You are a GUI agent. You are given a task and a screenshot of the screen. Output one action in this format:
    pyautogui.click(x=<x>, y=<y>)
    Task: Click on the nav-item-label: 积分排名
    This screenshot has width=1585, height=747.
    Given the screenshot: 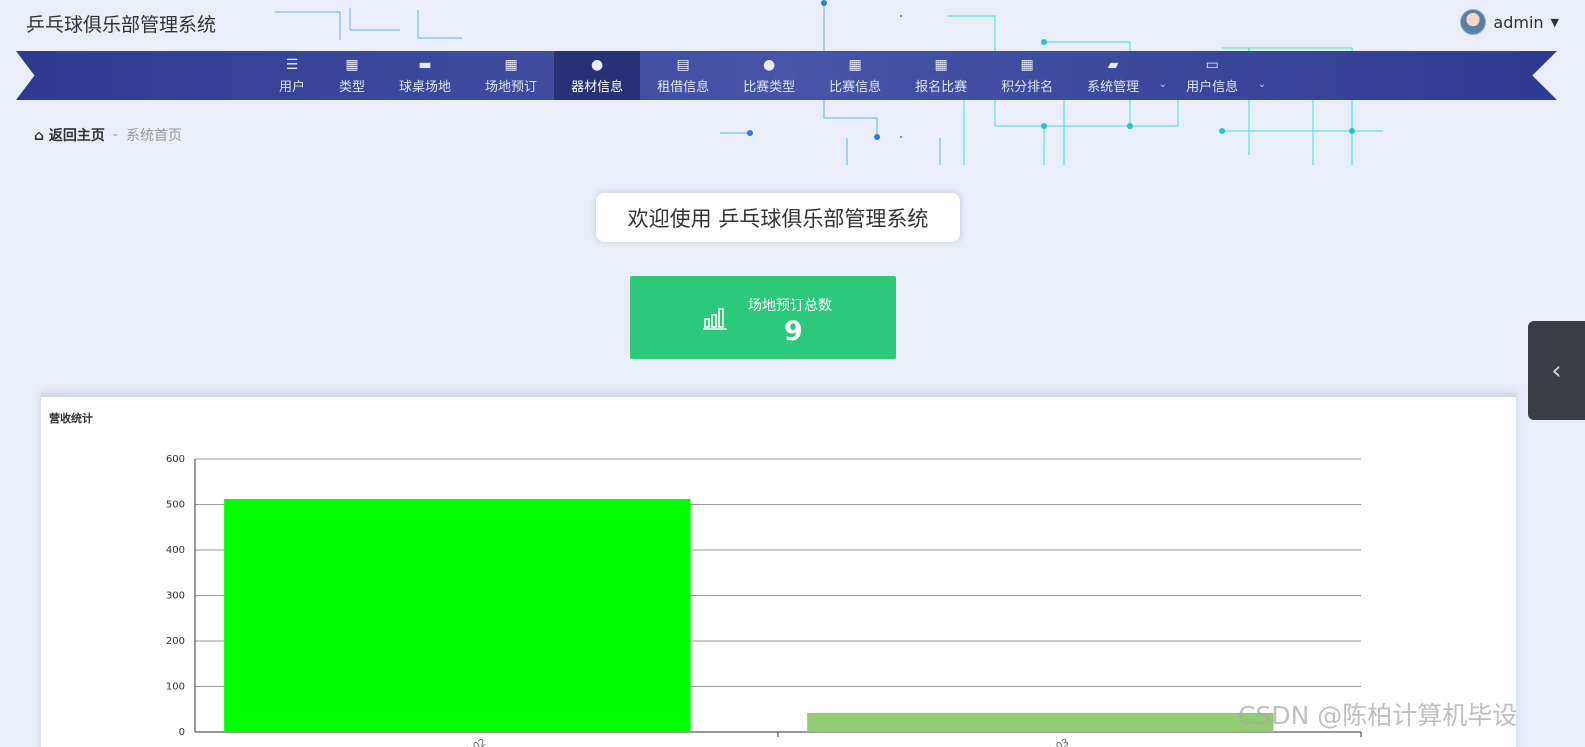 What is the action you would take?
    pyautogui.click(x=1027, y=87)
    